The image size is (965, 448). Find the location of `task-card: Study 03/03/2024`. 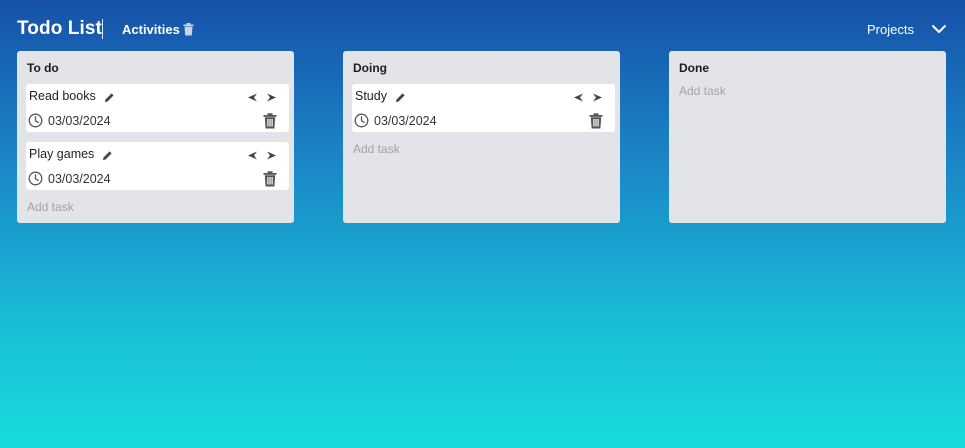

task-card: Study 03/03/2024 is located at coordinates (483, 108).